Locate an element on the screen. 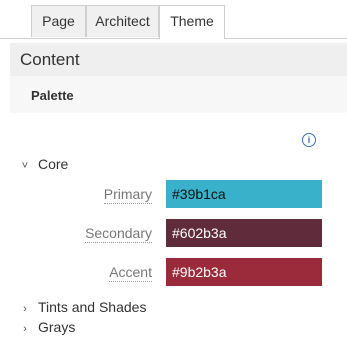  tab-architect: Architect is located at coordinates (122, 21).